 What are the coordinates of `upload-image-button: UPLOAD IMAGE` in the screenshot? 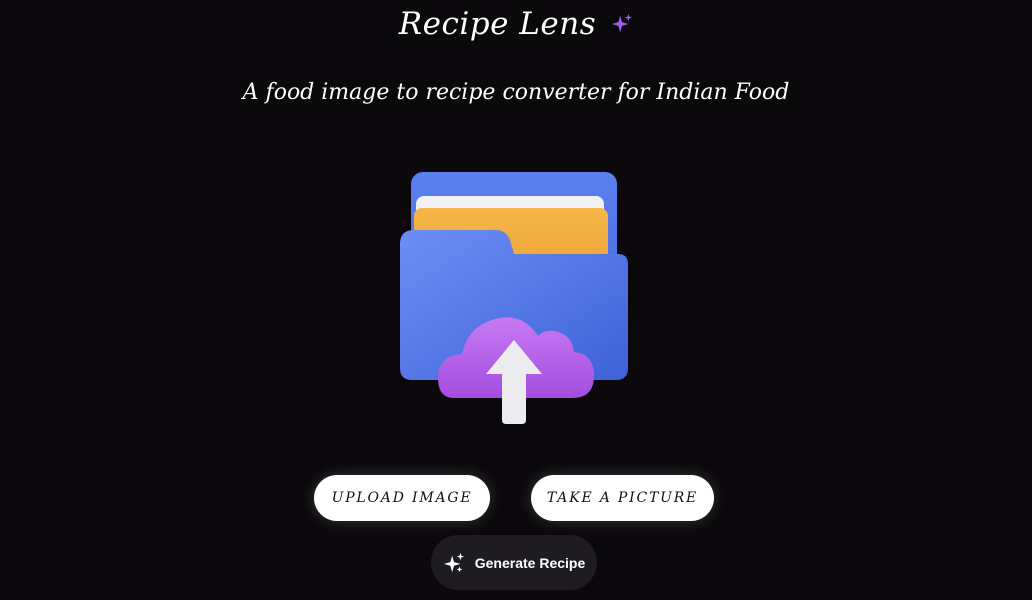 It's located at (402, 498).